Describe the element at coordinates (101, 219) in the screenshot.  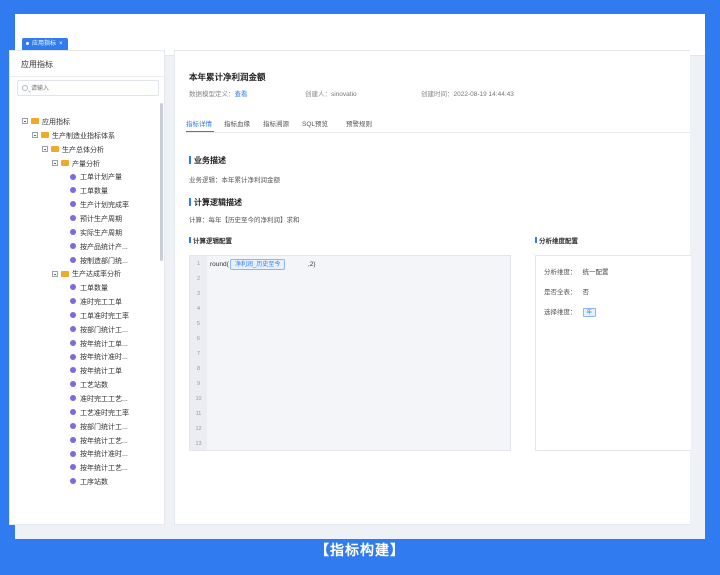
I see `tree-label: 预计生产周期` at that location.